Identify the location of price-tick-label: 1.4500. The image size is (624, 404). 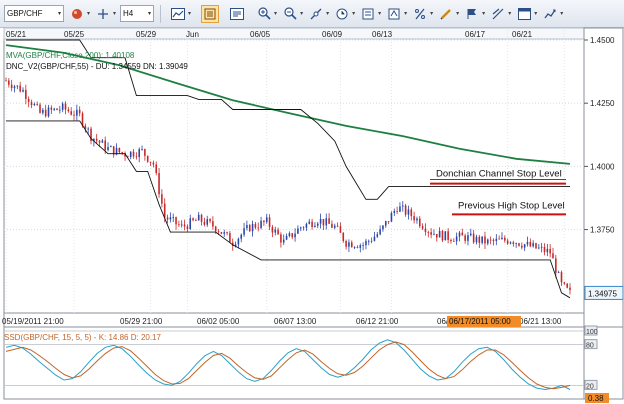
(602, 40).